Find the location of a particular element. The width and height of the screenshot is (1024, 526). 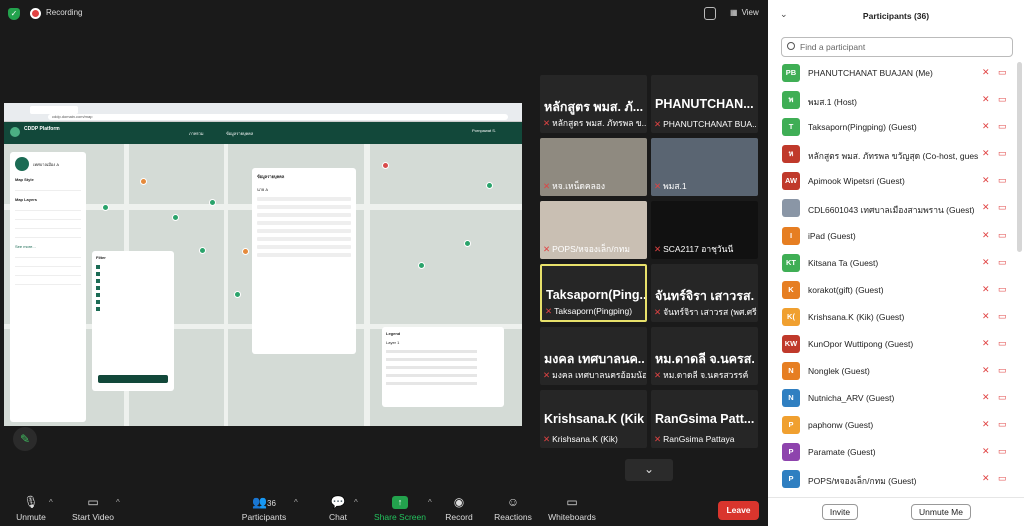

video-tile: Taksaporn(Ping... ✕ Taksaporn(Pingping) is located at coordinates (593, 293).